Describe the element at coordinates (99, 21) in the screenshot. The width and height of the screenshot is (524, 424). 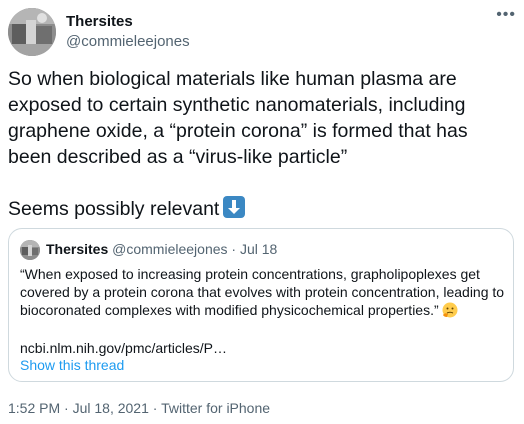
I see `author-name: Thersites` at that location.